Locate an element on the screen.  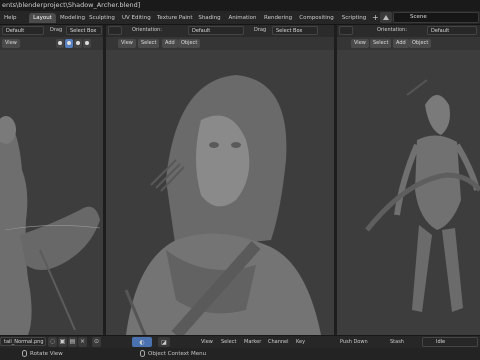
right-menu-add: Add is located at coordinates (401, 43).